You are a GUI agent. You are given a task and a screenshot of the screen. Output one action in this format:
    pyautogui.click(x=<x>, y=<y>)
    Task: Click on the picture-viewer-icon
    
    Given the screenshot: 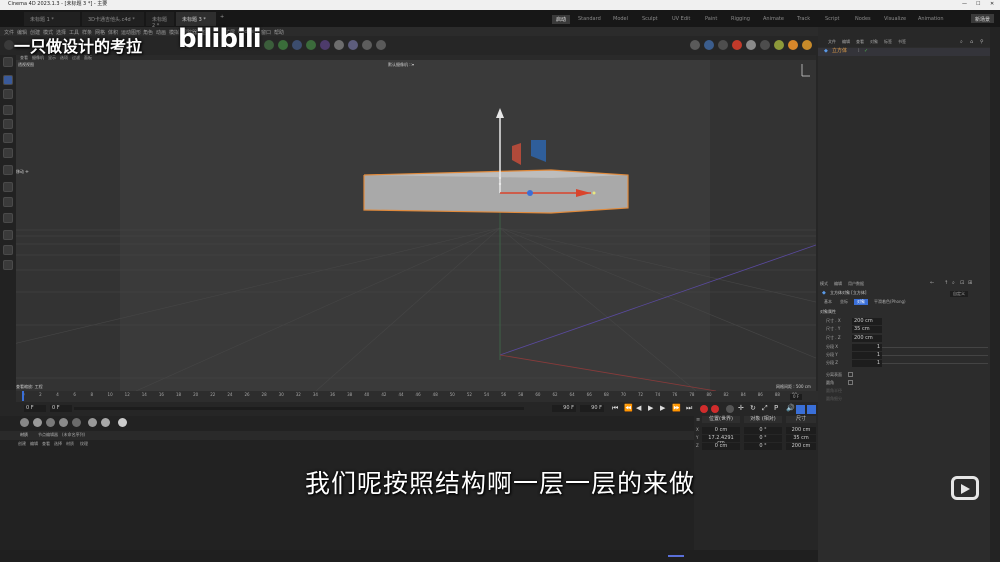 What is the action you would take?
    pyautogui.click(x=751, y=45)
    